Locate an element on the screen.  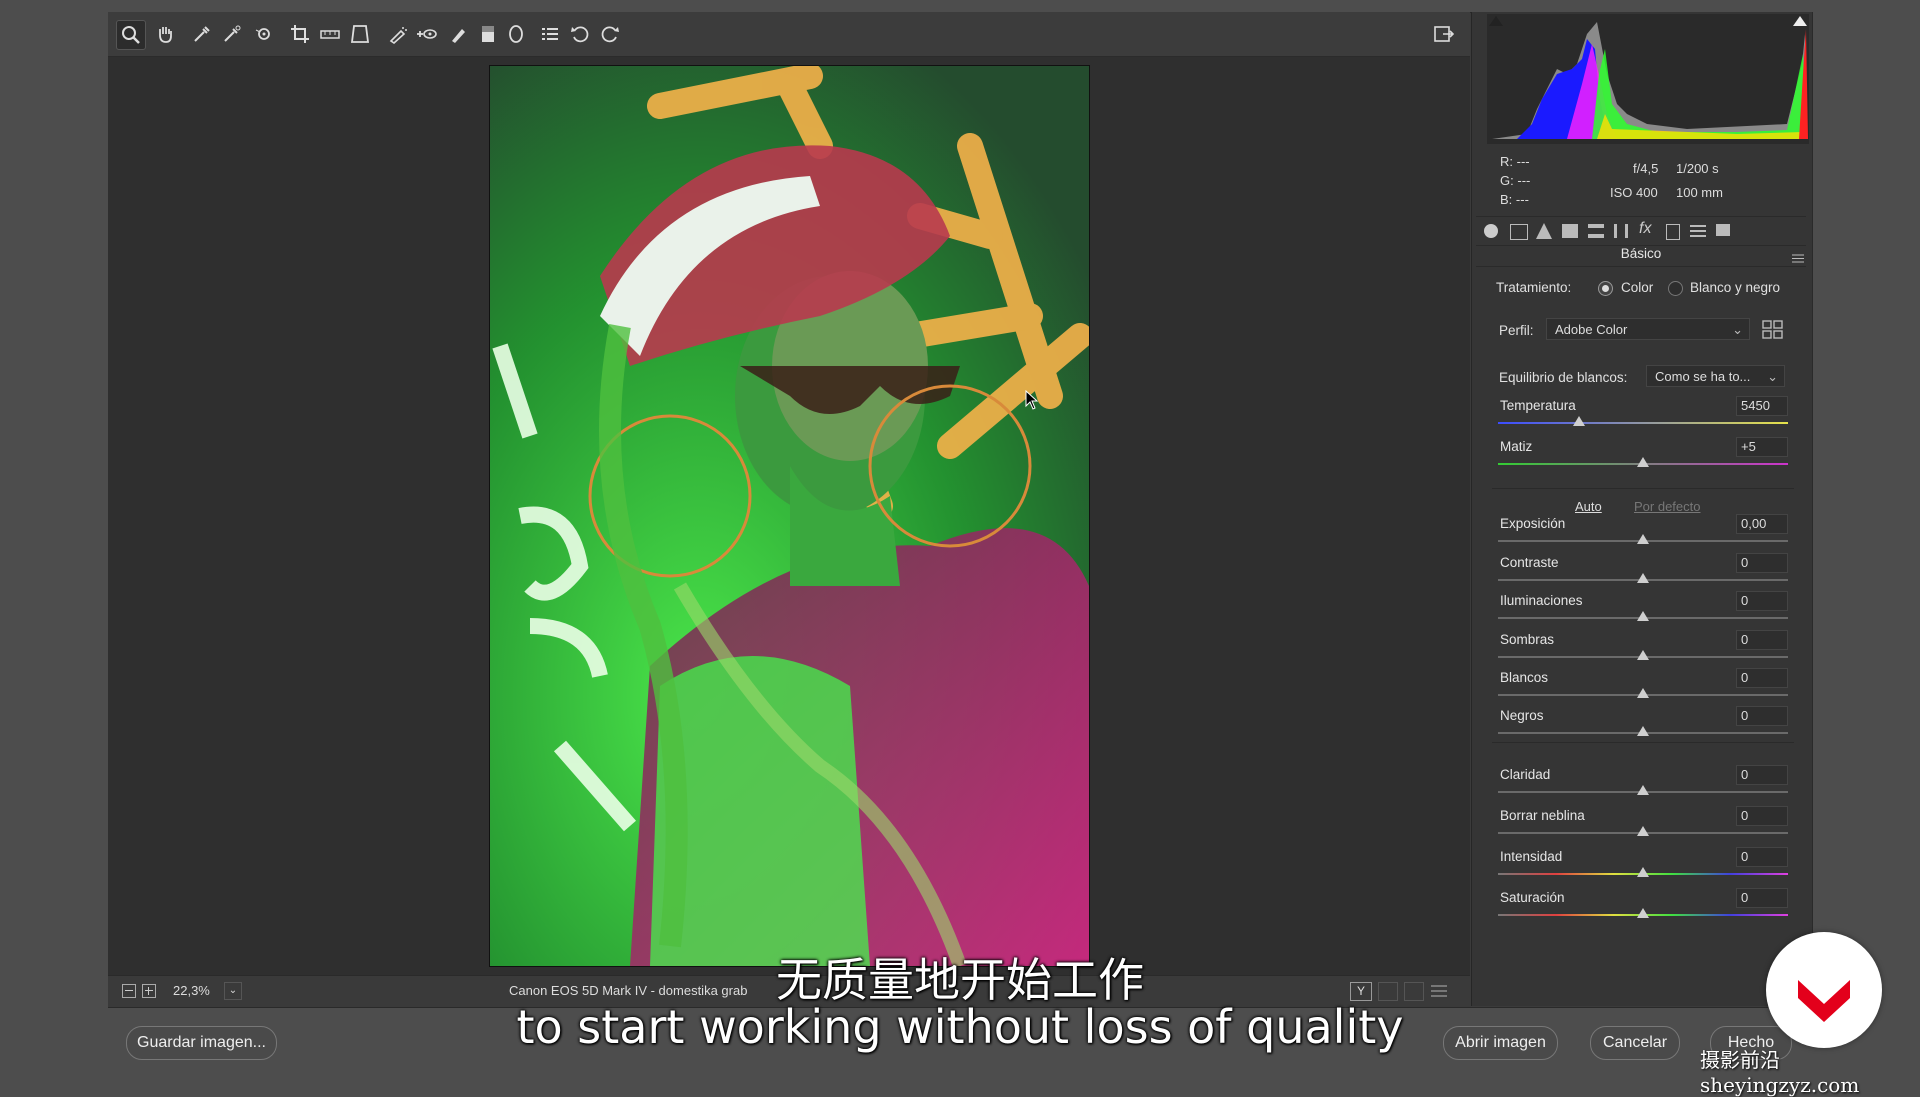
slider-iluminaciones: Iluminaciones 0 is located at coordinates (1644, 611).